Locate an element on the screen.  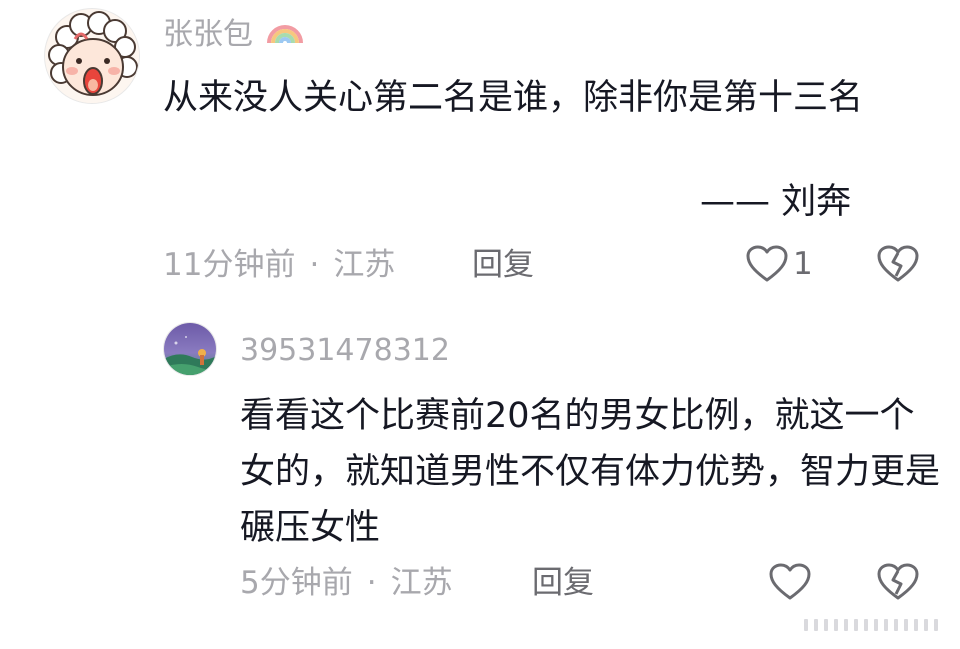
timestamp: 5分钟前 is located at coordinates (296, 583).